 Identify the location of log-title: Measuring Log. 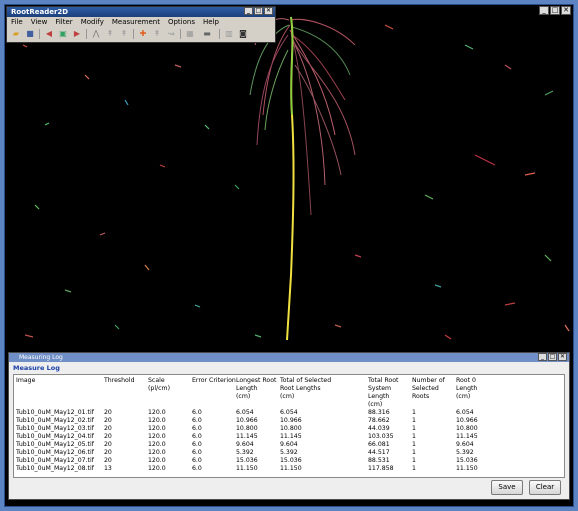
(41, 357).